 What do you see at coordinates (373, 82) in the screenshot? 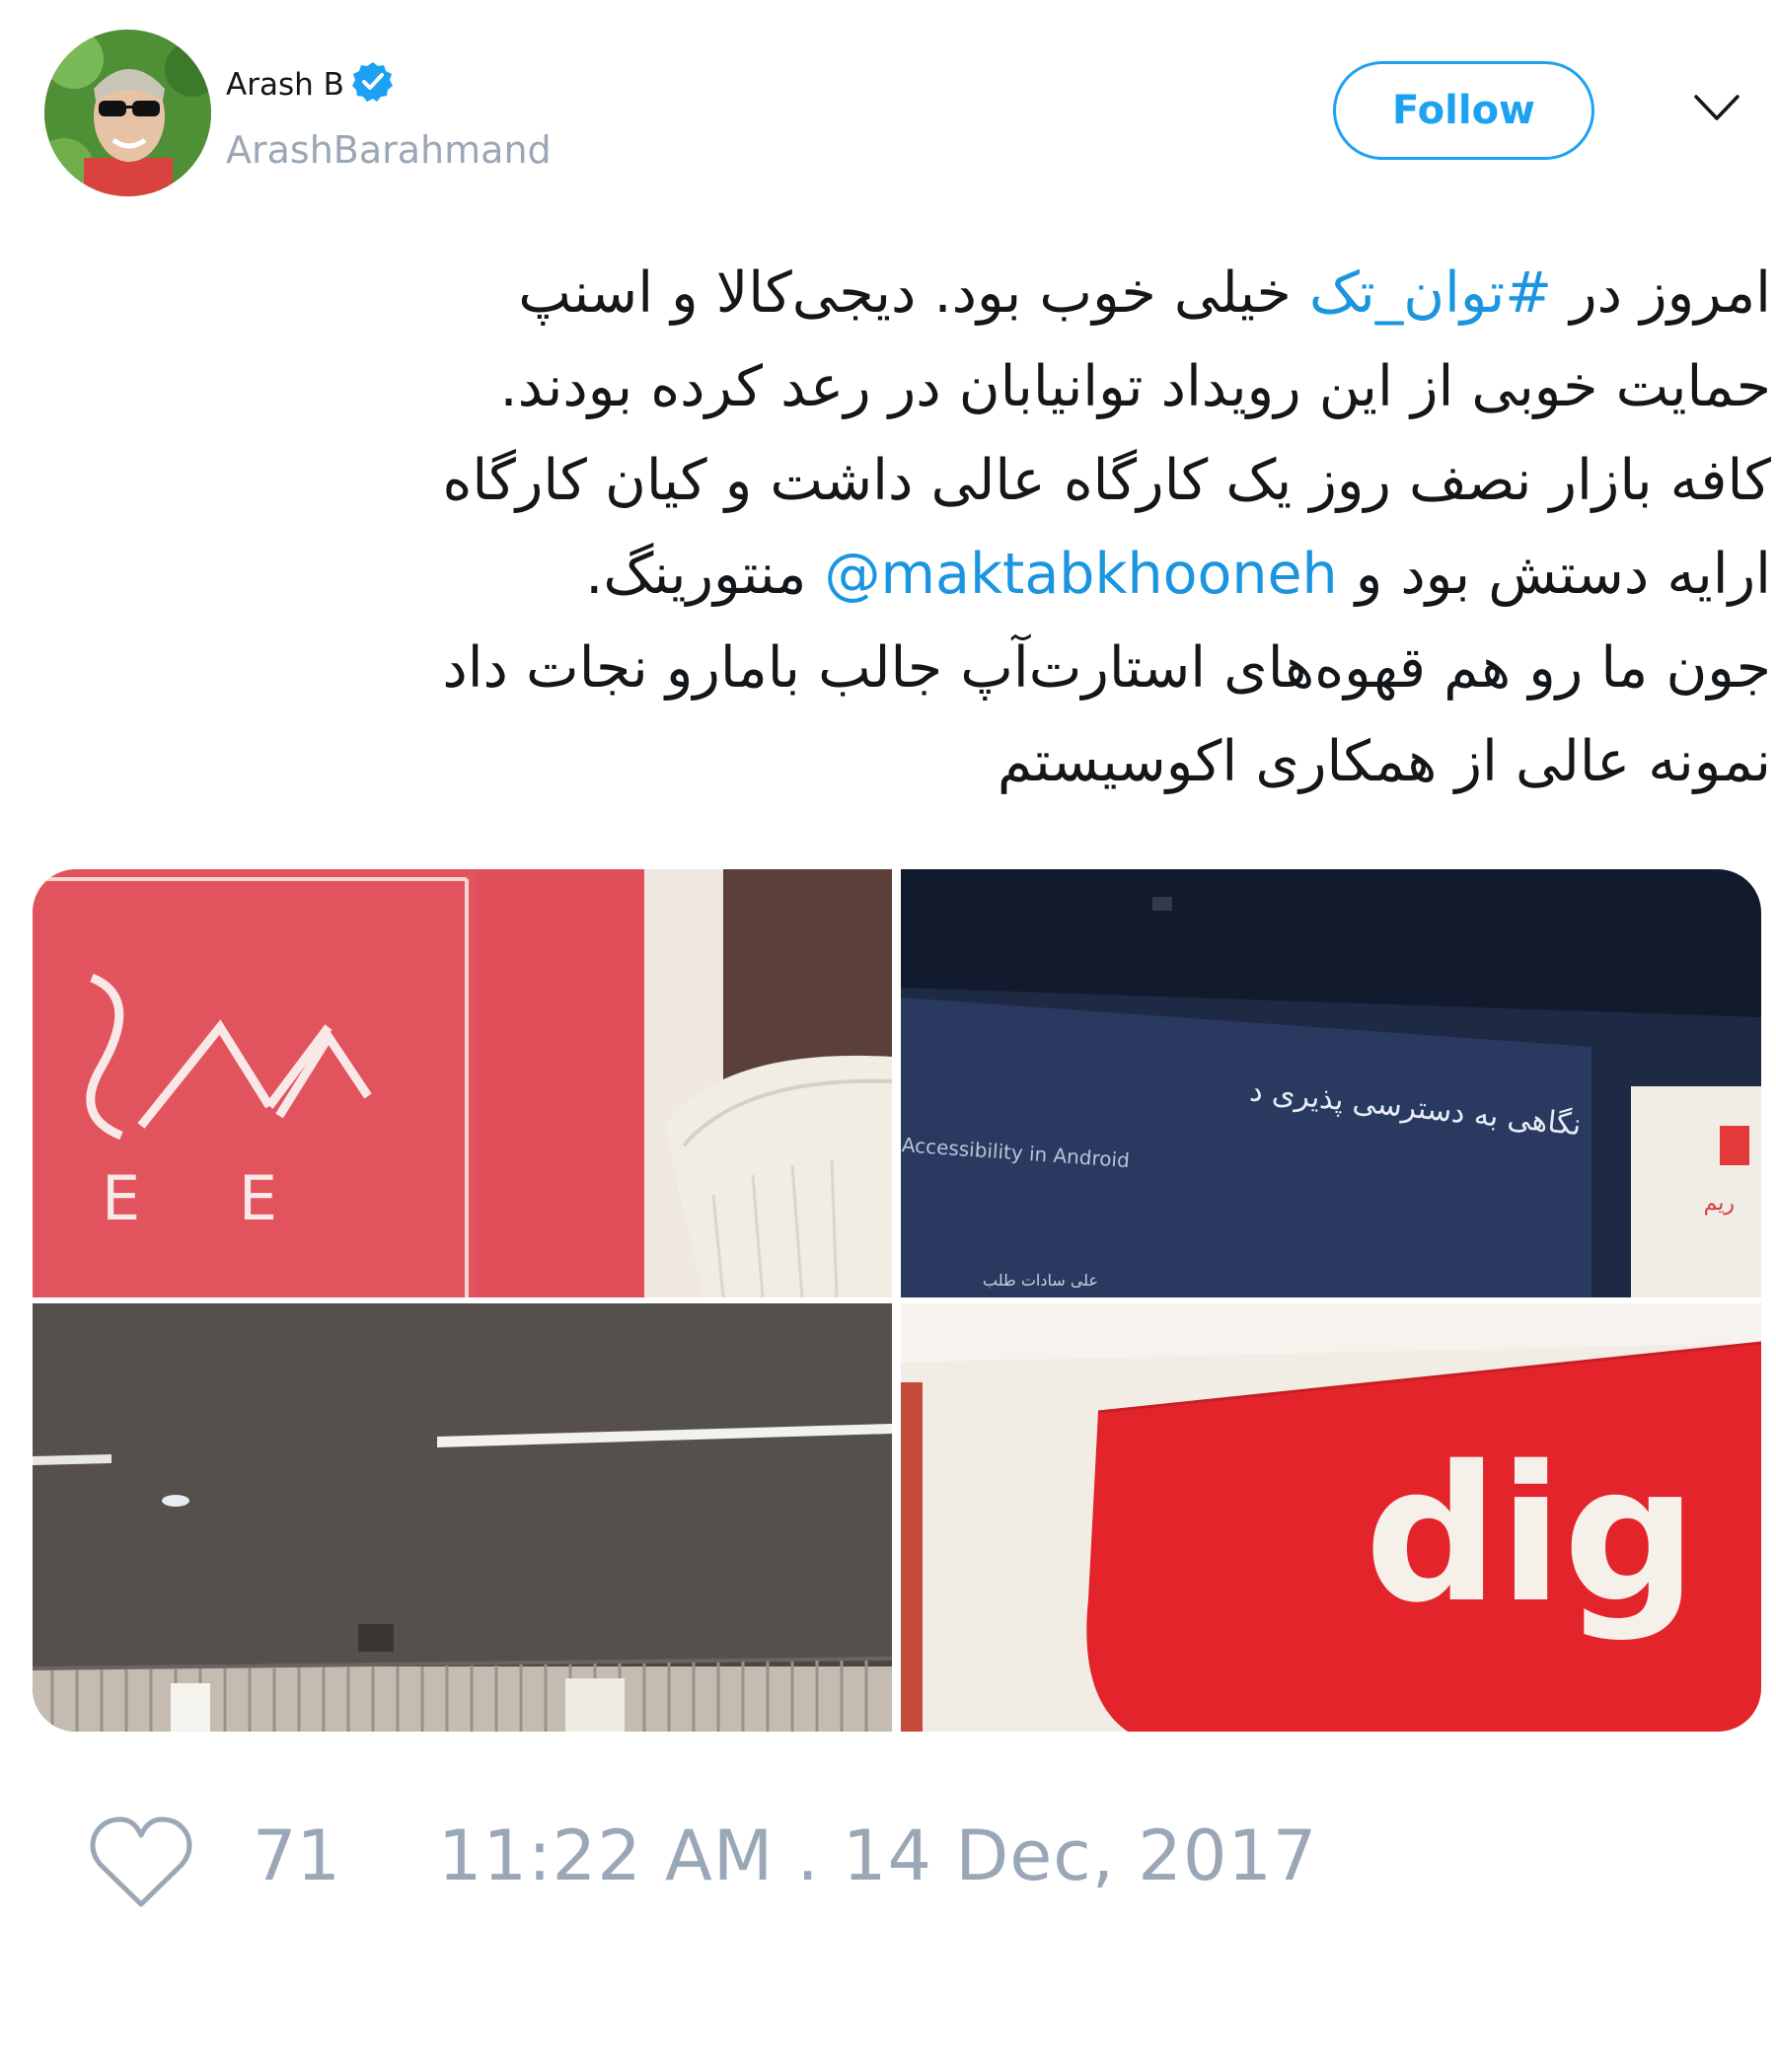
I see `verified-badge-icon` at bounding box center [373, 82].